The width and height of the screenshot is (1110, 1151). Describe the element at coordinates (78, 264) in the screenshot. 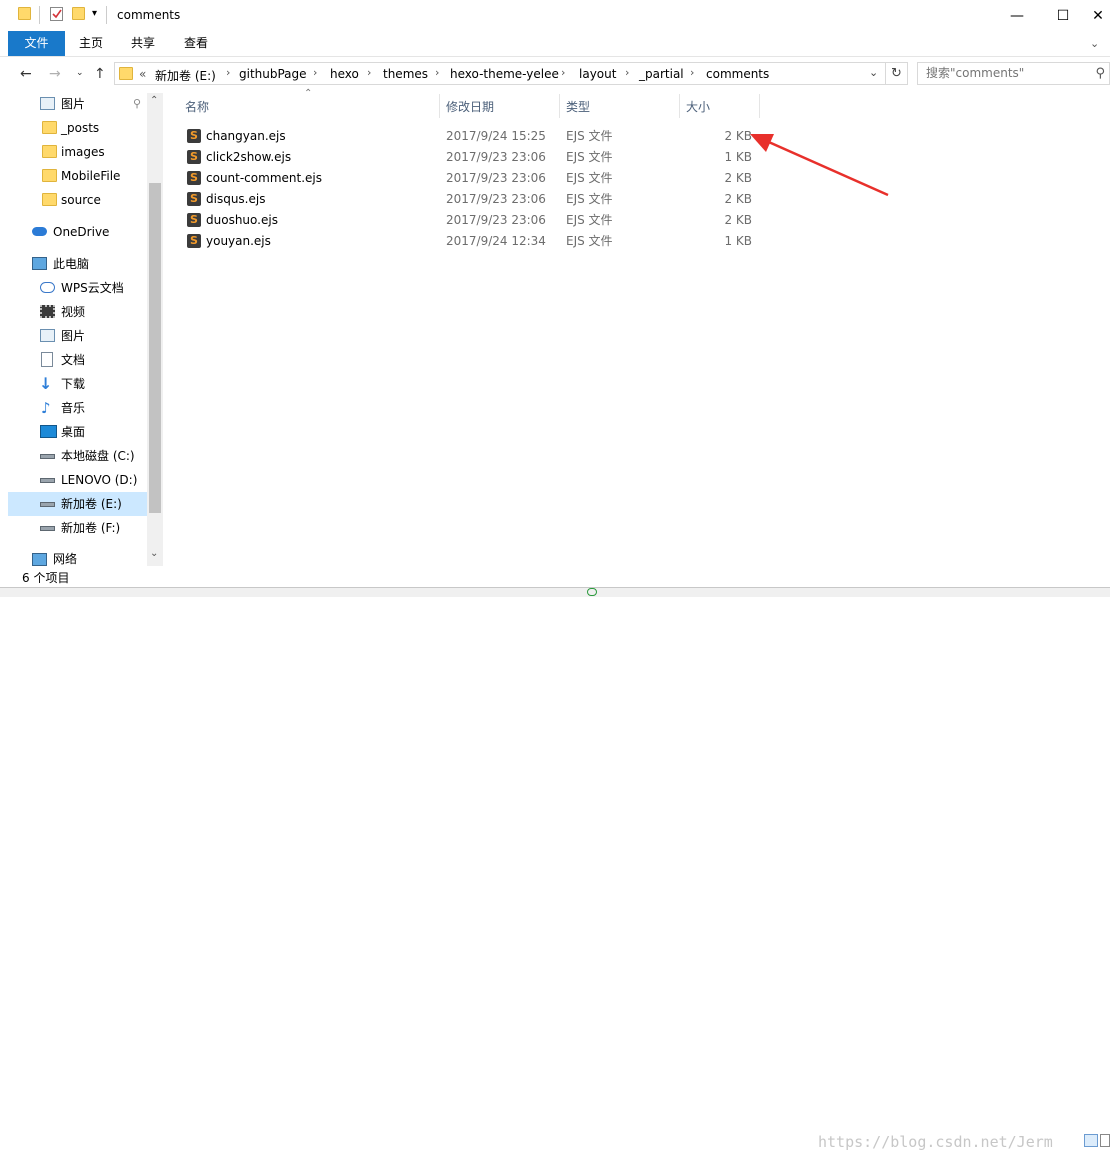

I see `nav-this-pc: 此电脑` at that location.